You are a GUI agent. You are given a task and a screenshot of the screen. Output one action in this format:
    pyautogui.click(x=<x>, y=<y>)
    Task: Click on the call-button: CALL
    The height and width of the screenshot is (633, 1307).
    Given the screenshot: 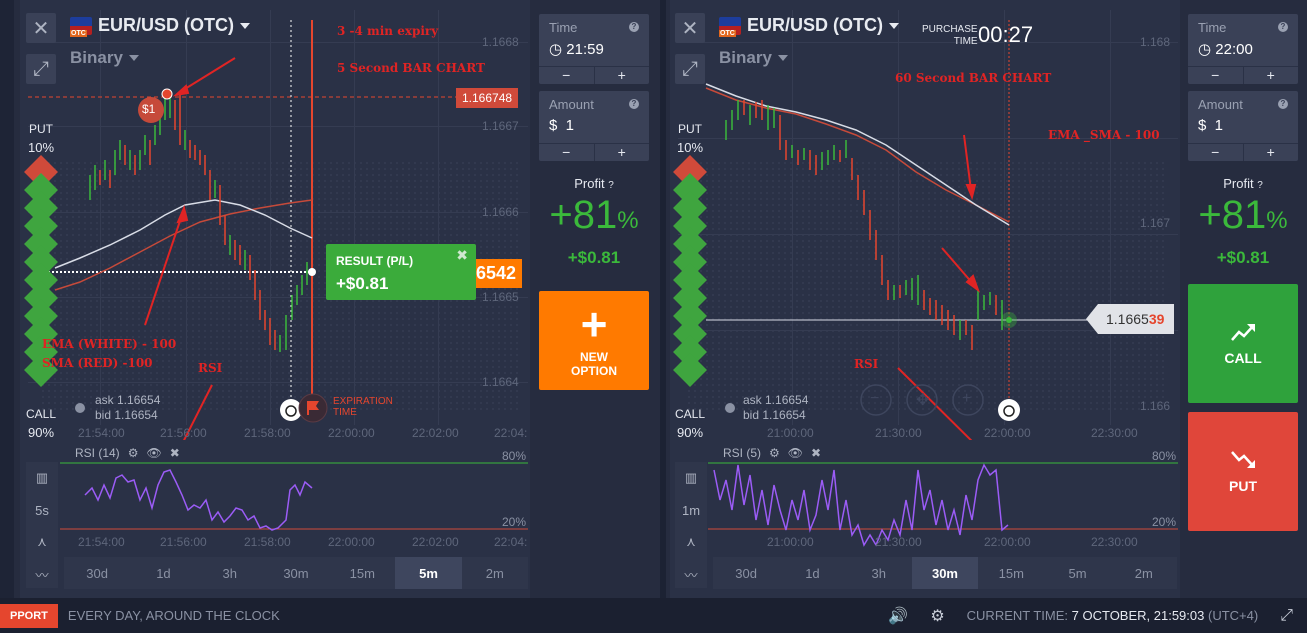 What is the action you would take?
    pyautogui.click(x=1243, y=343)
    